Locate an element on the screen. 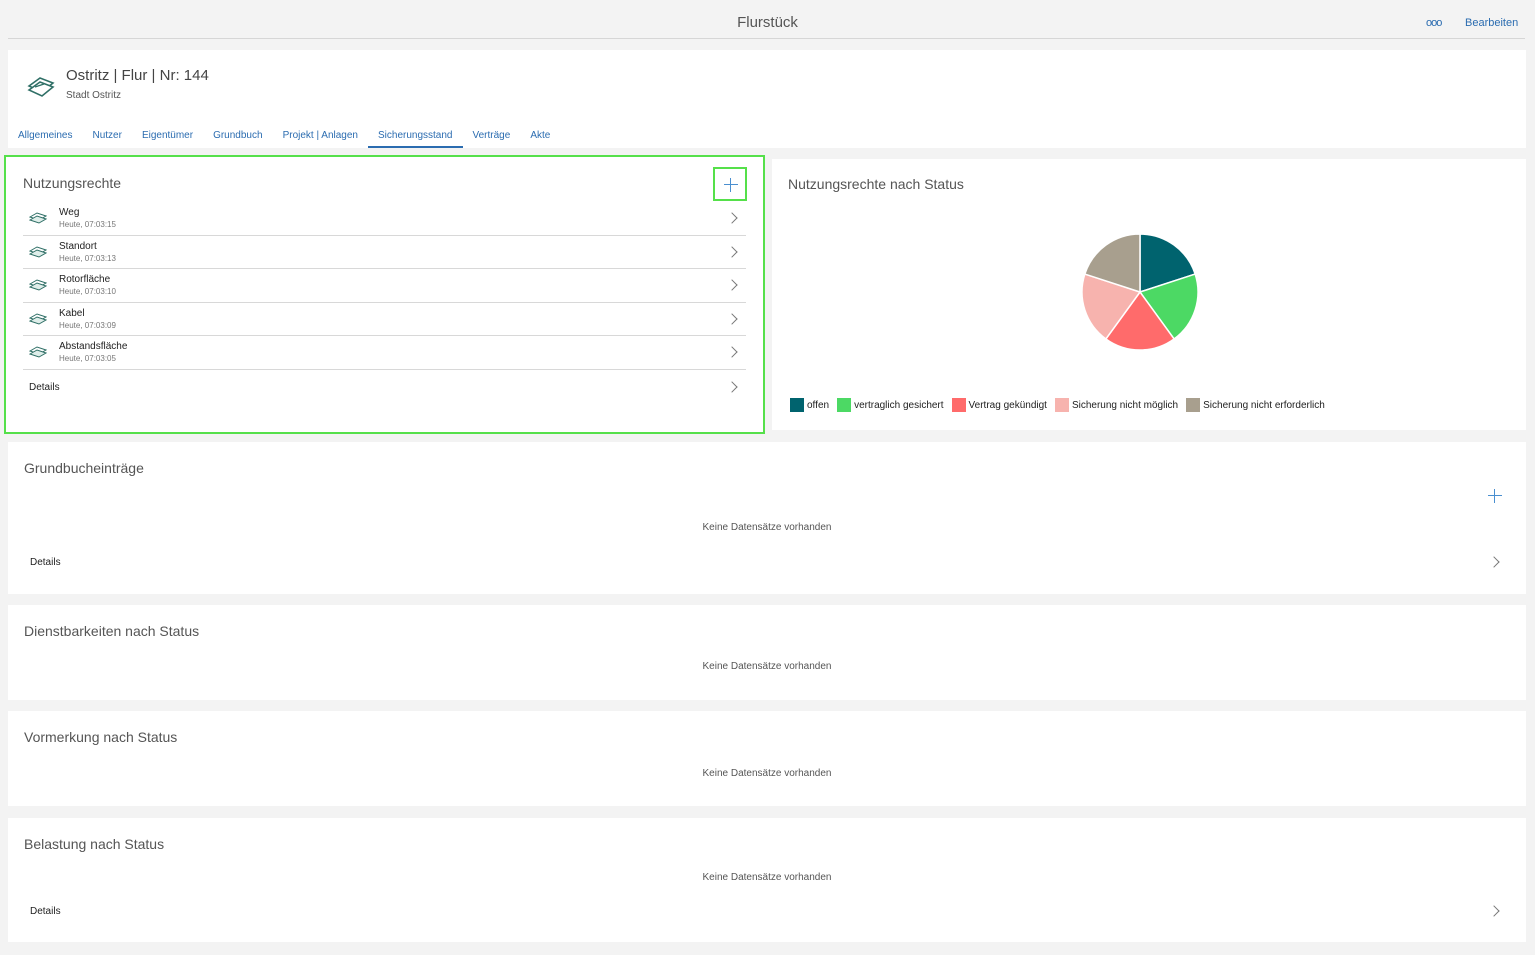  belastung-details-link: Details is located at coordinates (766, 911).